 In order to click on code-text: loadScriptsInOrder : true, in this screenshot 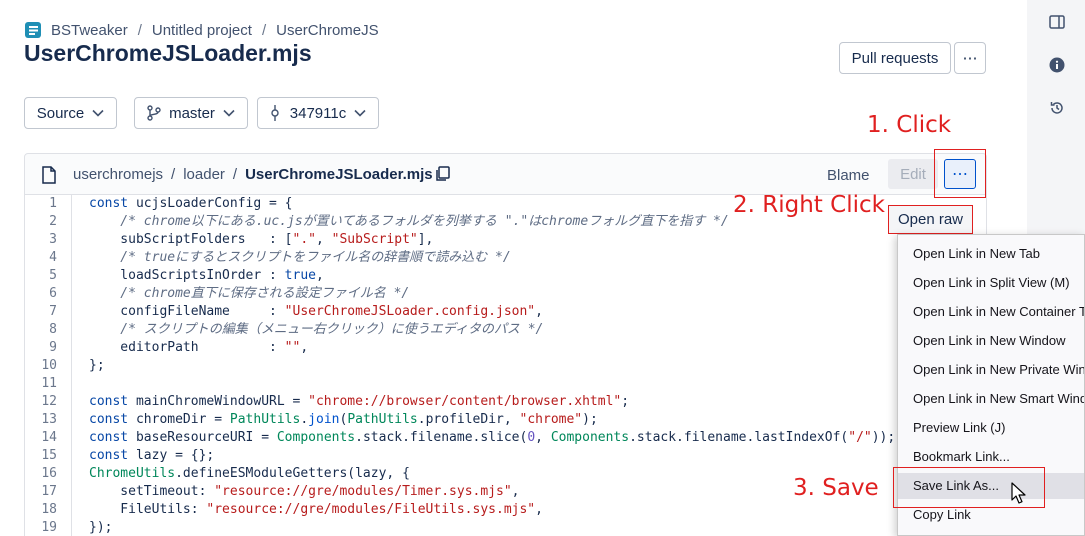, I will do `click(206, 275)`.